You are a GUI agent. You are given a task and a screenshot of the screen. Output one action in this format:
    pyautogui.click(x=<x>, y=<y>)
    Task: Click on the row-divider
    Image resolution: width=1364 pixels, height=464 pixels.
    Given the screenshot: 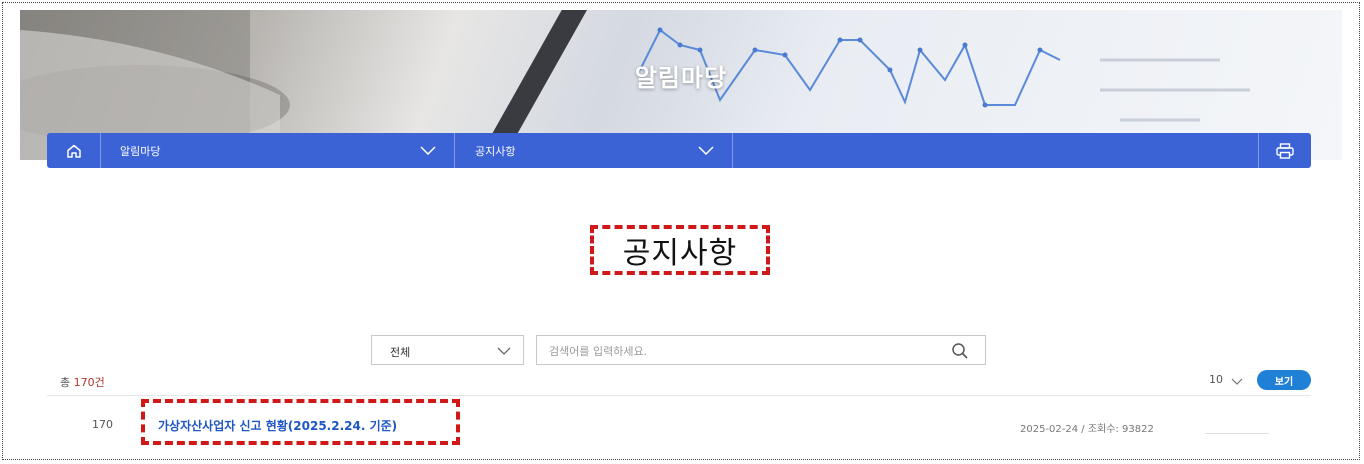 What is the action you would take?
    pyautogui.click(x=1237, y=433)
    